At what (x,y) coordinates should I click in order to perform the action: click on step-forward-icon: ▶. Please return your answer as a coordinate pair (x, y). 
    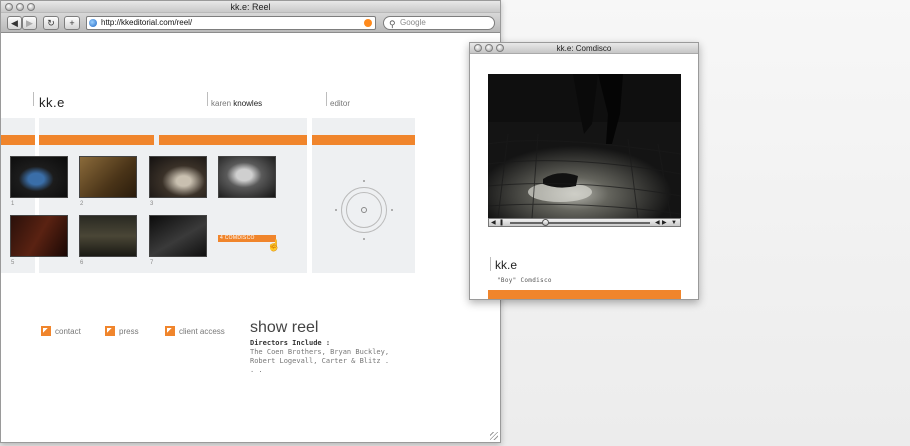
    Looking at the image, I should click on (664, 223).